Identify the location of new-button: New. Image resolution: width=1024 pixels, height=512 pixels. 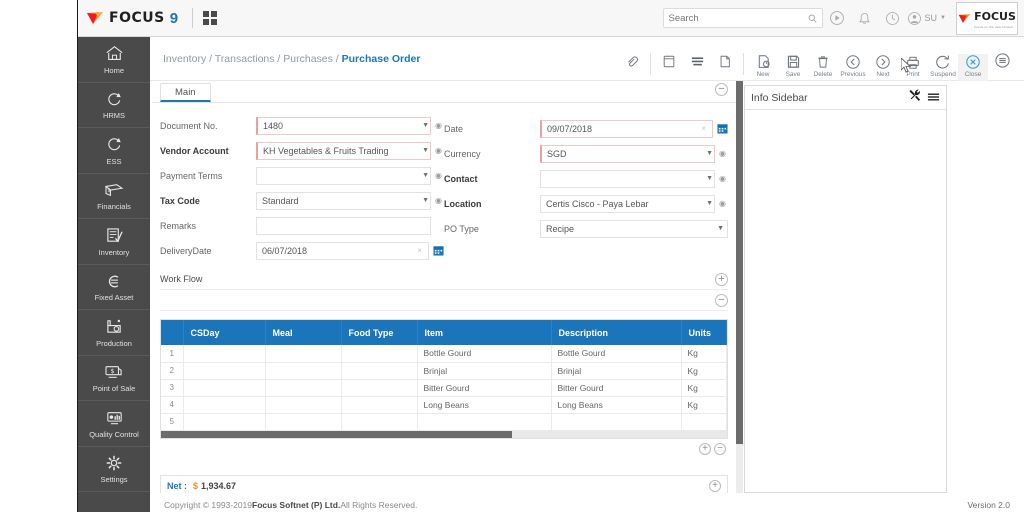
(763, 67).